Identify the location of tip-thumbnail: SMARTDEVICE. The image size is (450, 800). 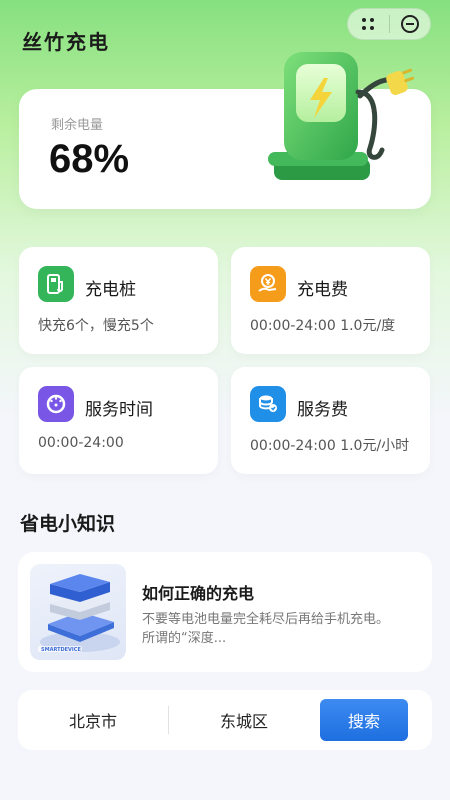
(78, 612).